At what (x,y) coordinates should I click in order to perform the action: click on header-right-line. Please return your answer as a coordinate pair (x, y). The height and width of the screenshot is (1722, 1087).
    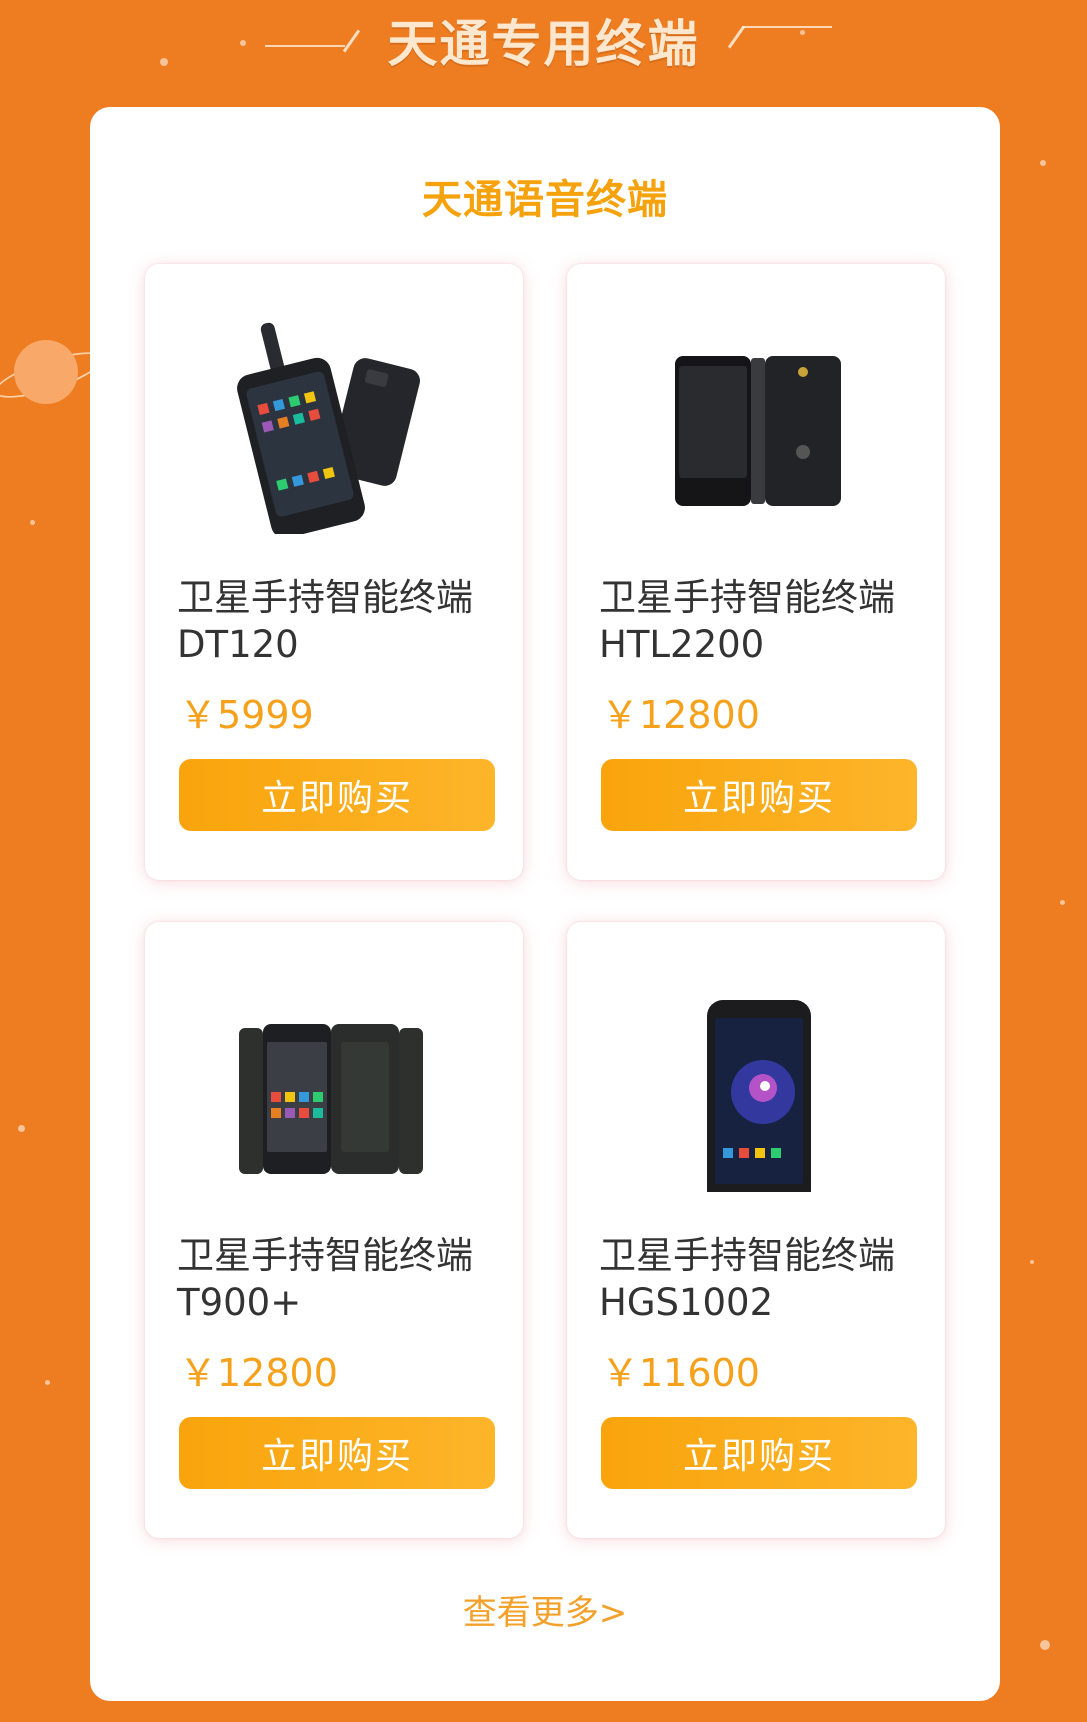
    Looking at the image, I should click on (787, 27).